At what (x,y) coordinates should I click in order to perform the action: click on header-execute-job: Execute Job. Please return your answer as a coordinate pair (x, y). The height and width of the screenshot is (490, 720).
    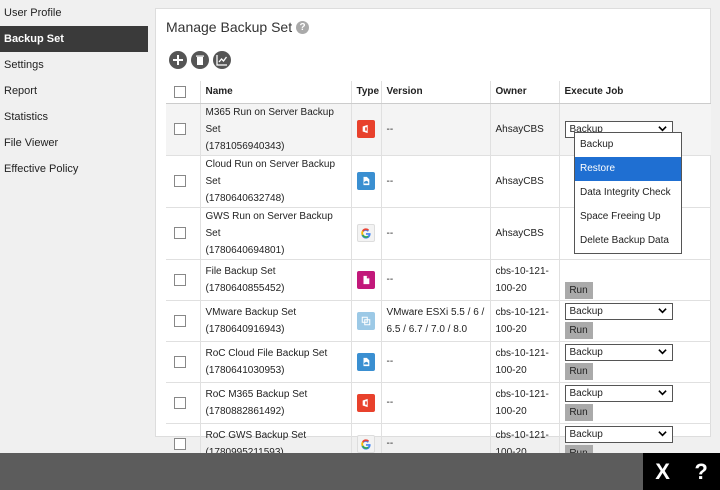
    Looking at the image, I should click on (634, 92).